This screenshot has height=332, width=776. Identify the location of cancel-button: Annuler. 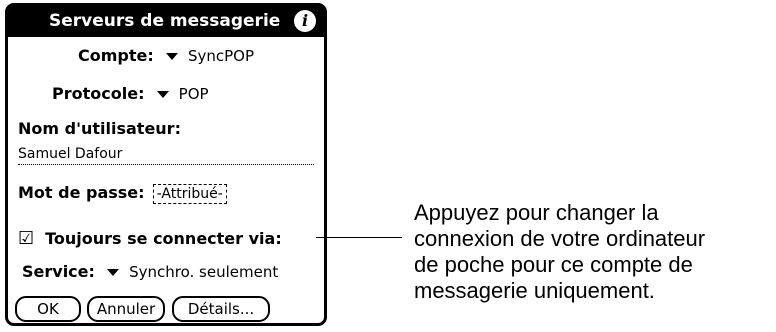
(126, 309).